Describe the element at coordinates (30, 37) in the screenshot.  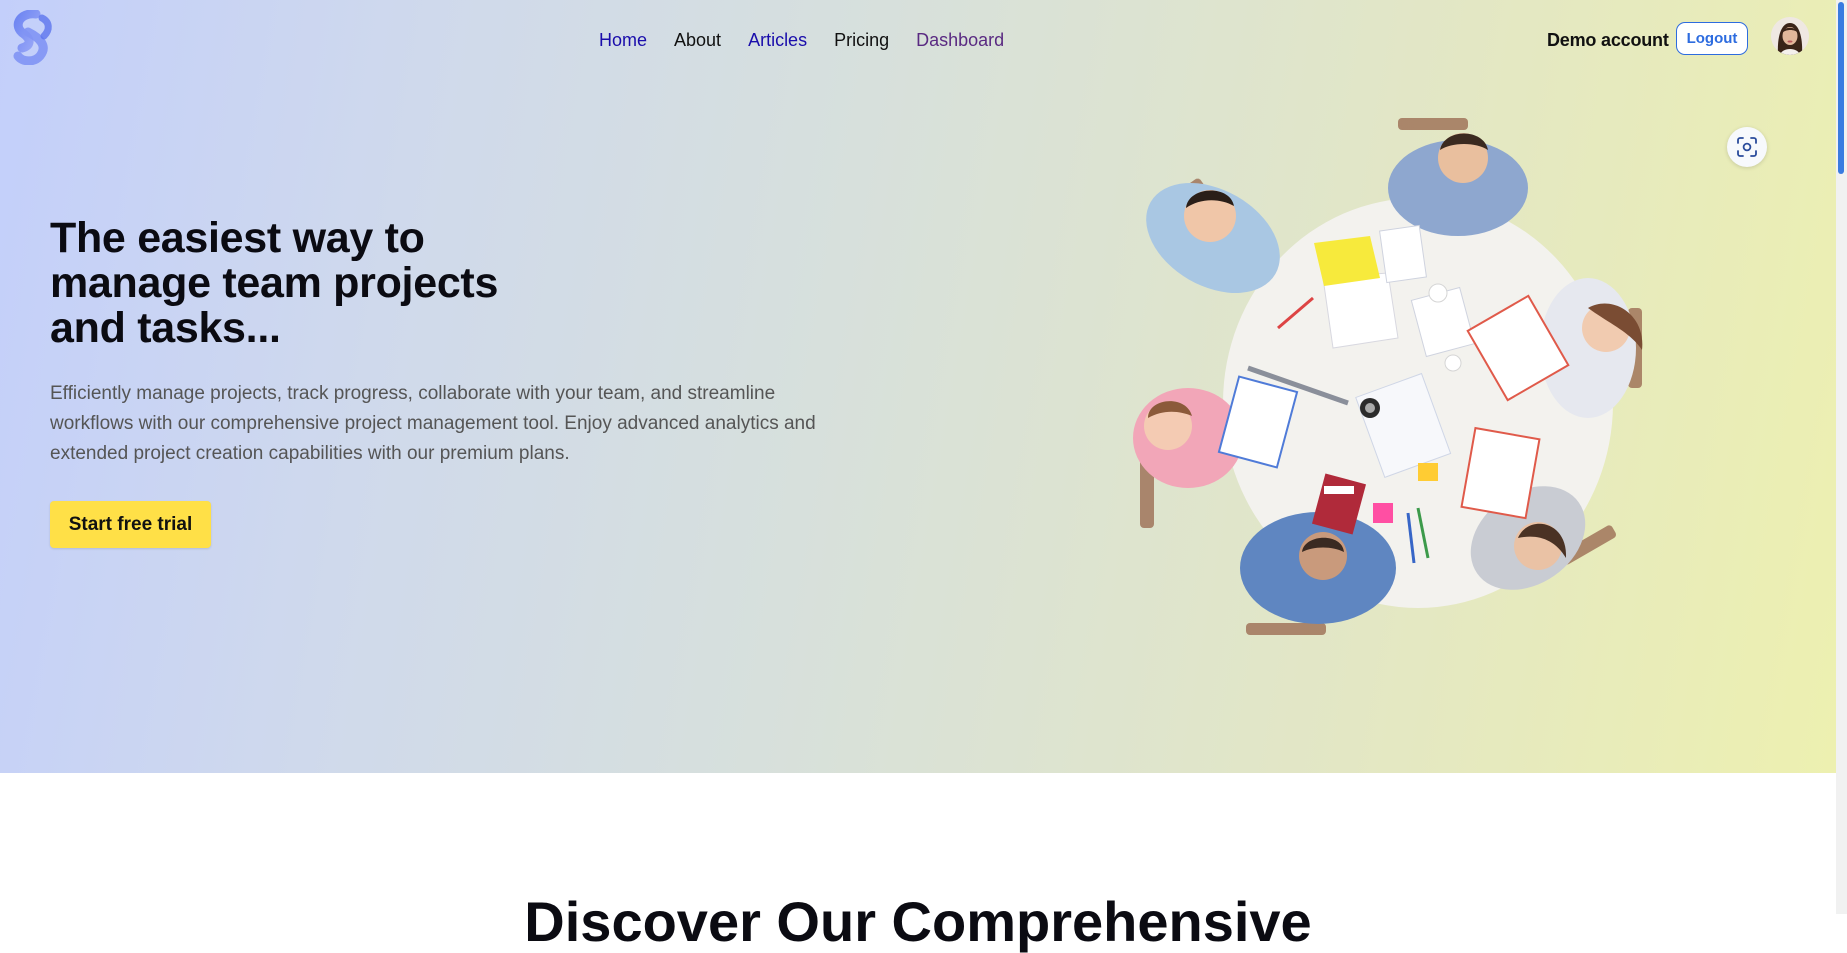
I see `brand-logo-icon` at that location.